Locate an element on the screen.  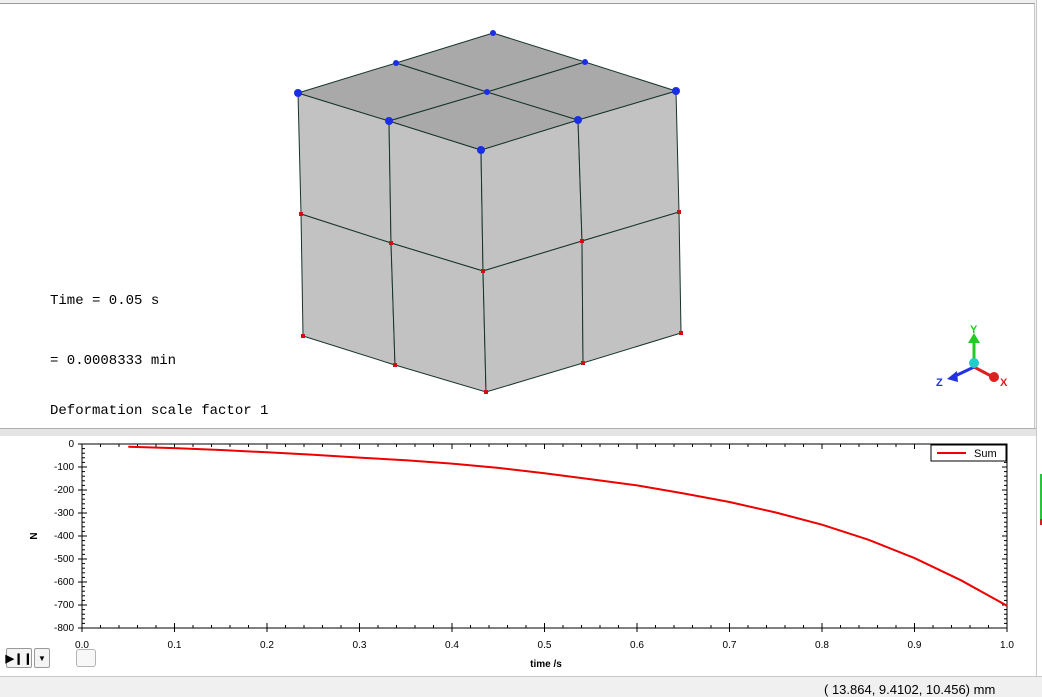
y-tick-label: 0 is located at coordinates (71, 444).